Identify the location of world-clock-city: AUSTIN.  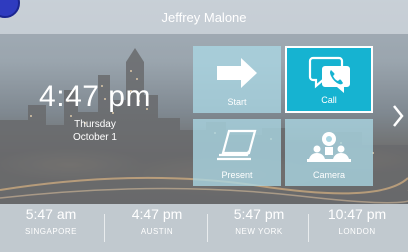
(157, 231).